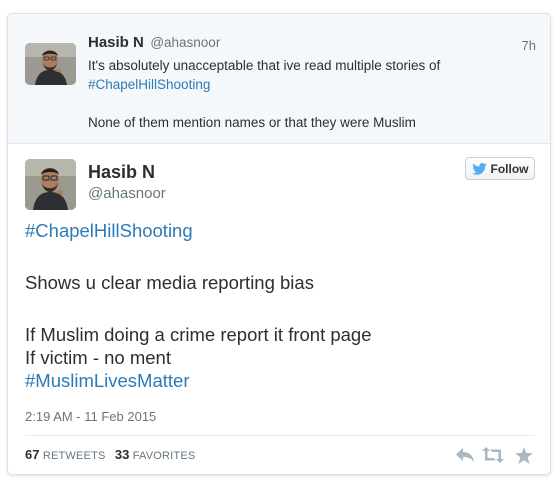 The height and width of the screenshot is (486, 559). I want to click on reply-icon, so click(465, 455).